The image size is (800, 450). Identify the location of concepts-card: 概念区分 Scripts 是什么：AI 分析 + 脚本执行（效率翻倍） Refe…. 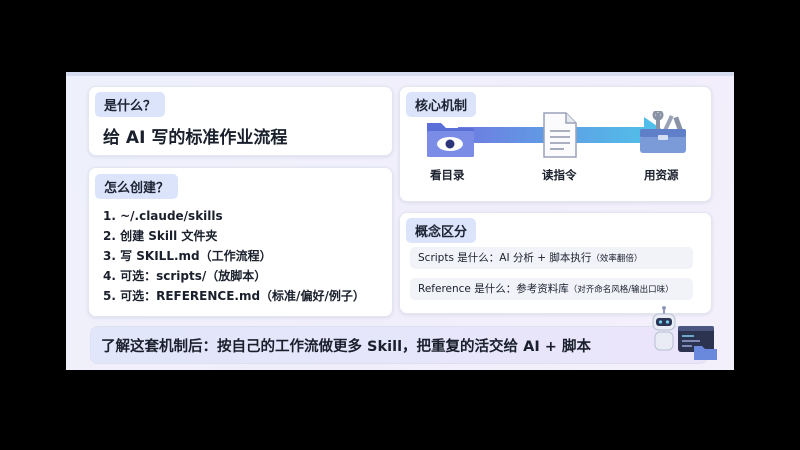
(555, 263).